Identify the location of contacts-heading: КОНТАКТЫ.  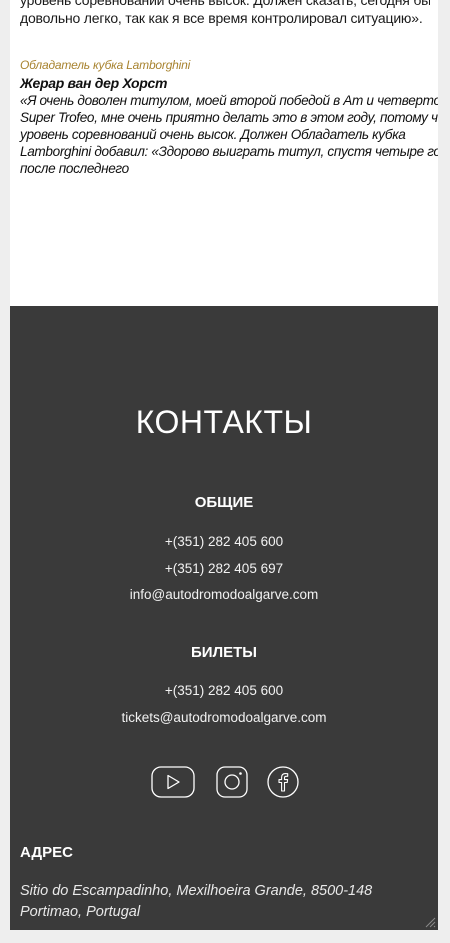
(224, 422).